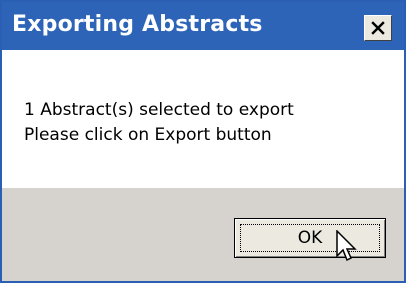  I want to click on close-icon, so click(378, 28).